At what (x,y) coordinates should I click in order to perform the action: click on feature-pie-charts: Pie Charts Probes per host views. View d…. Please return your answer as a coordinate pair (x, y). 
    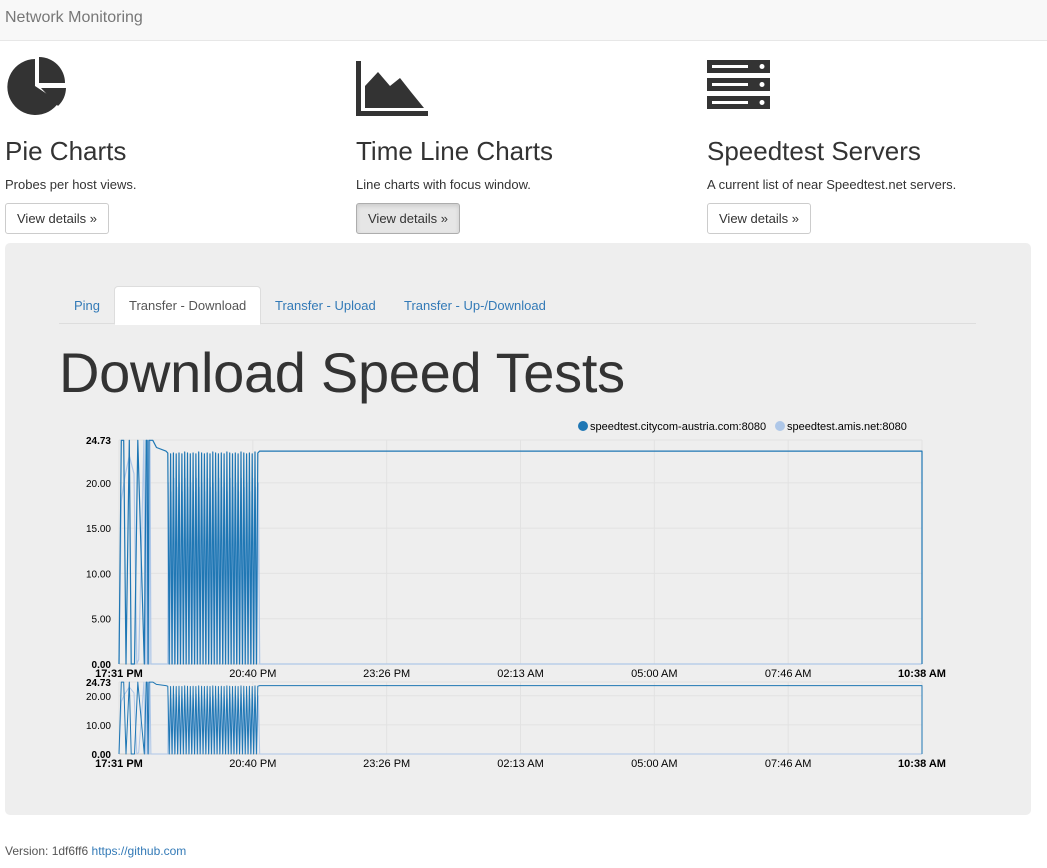
    Looking at the image, I should click on (170, 145).